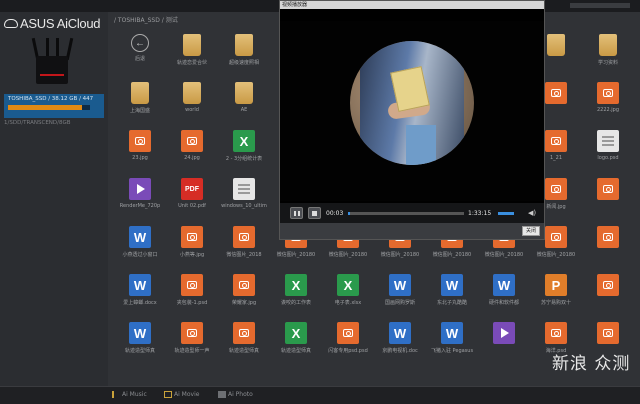  Describe the element at coordinates (400, 351) in the screenshot. I see `file-name: 京鹏电视机.doc` at that location.